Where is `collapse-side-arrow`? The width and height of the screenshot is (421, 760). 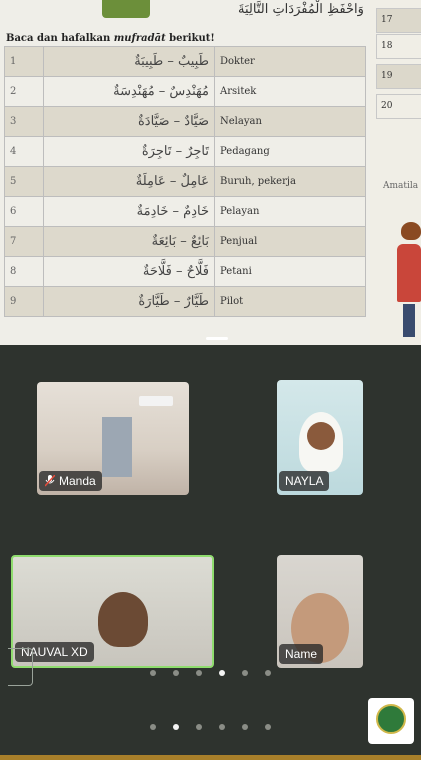
collapse-side-arrow is located at coordinates (20, 667).